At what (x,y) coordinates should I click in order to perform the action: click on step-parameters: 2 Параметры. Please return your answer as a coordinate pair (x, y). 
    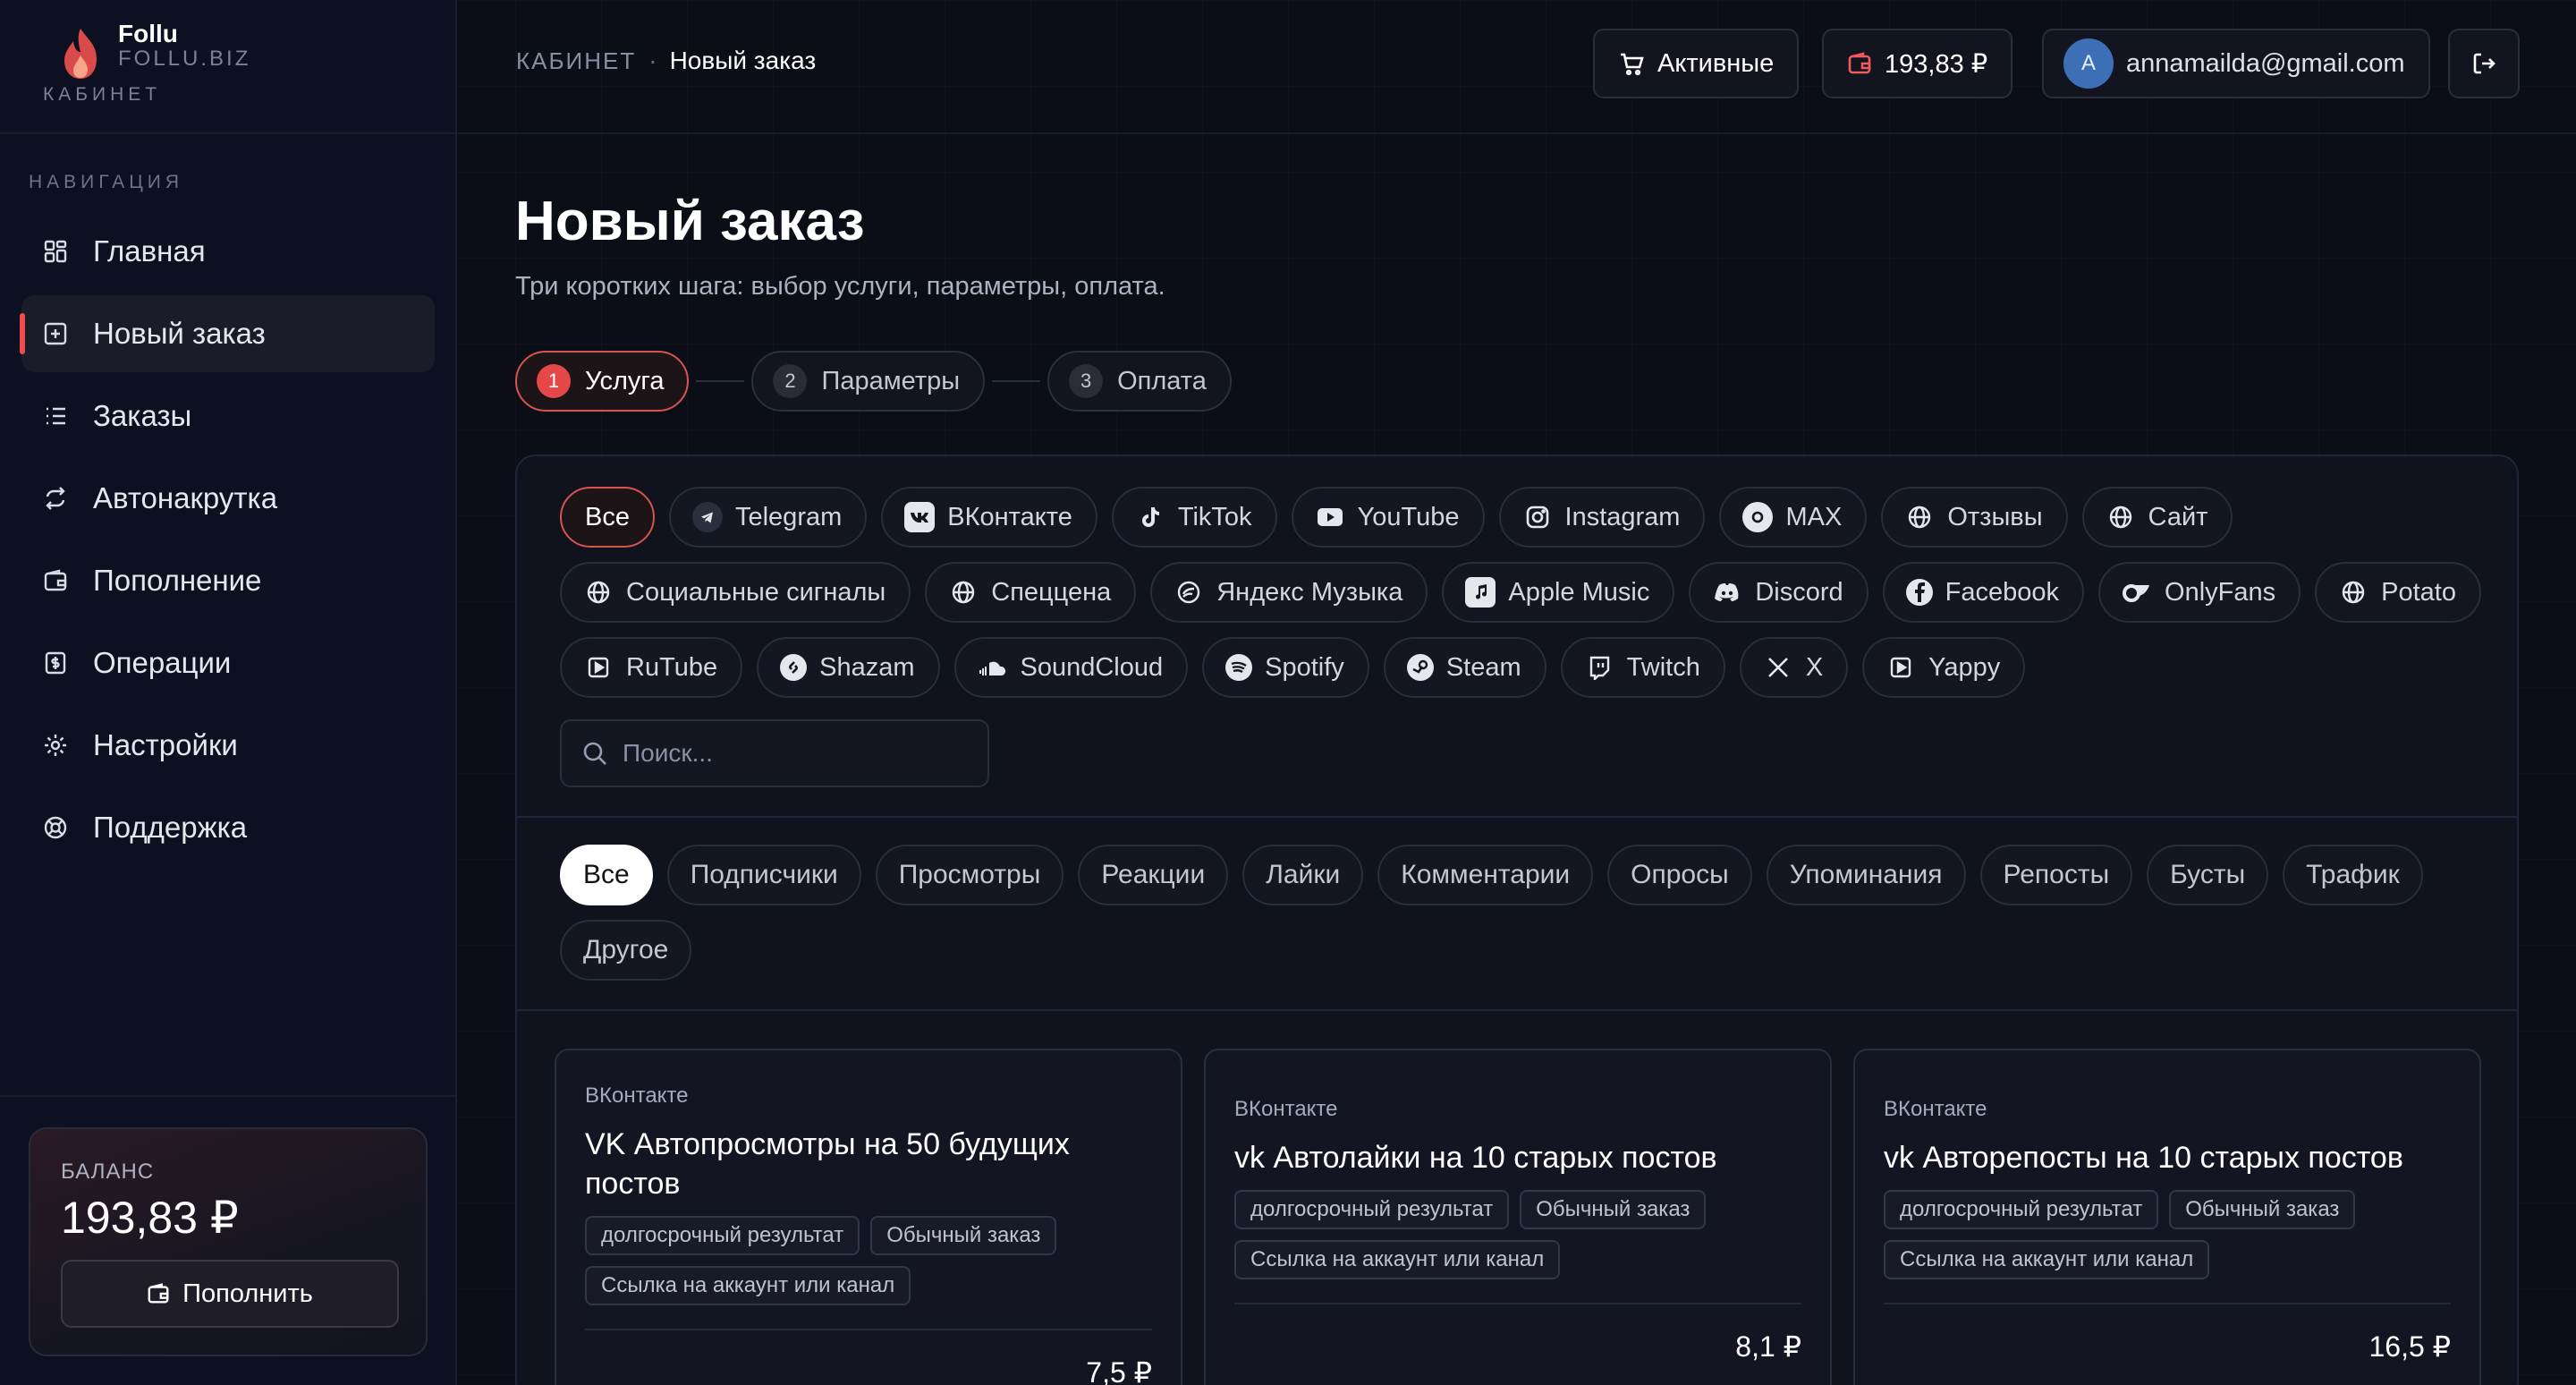
    Looking at the image, I should click on (868, 381).